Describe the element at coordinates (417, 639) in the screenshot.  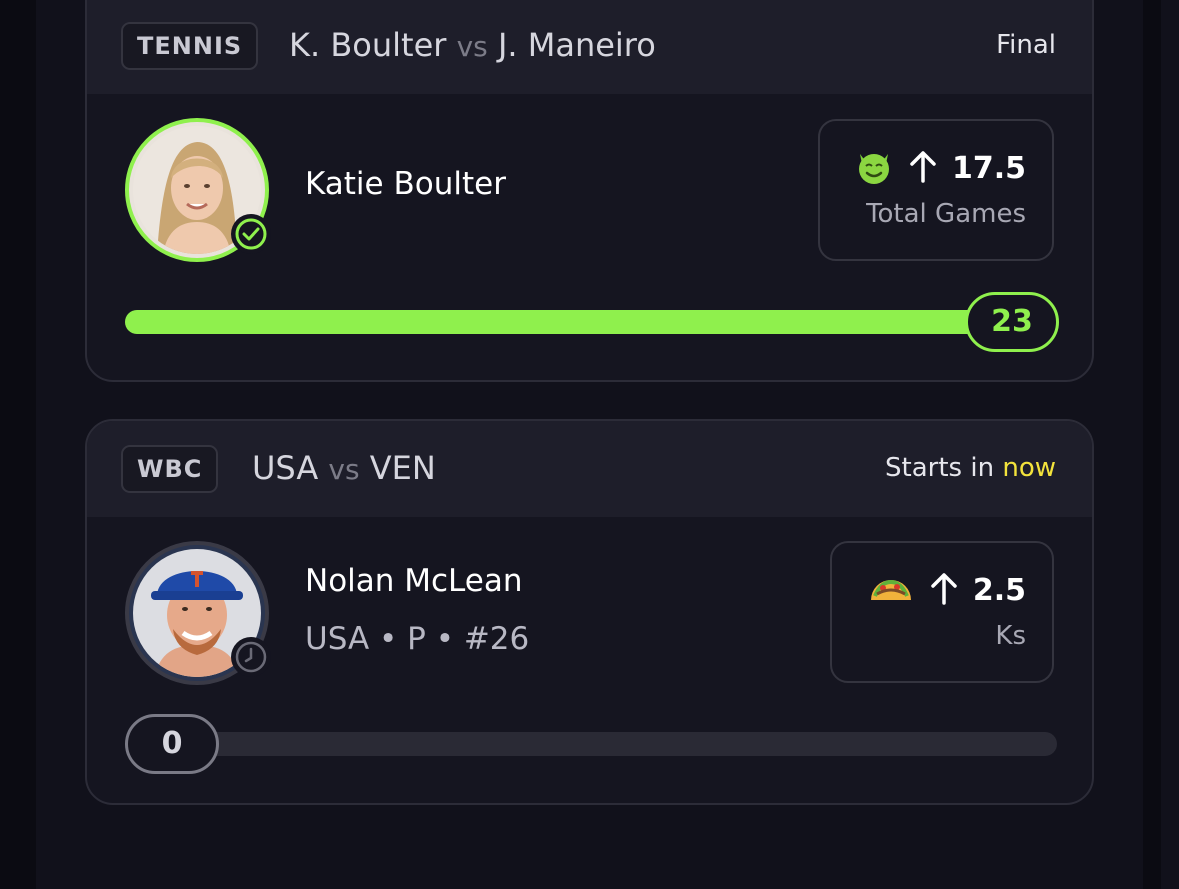
I see `player-meta: USA • P • #26` at that location.